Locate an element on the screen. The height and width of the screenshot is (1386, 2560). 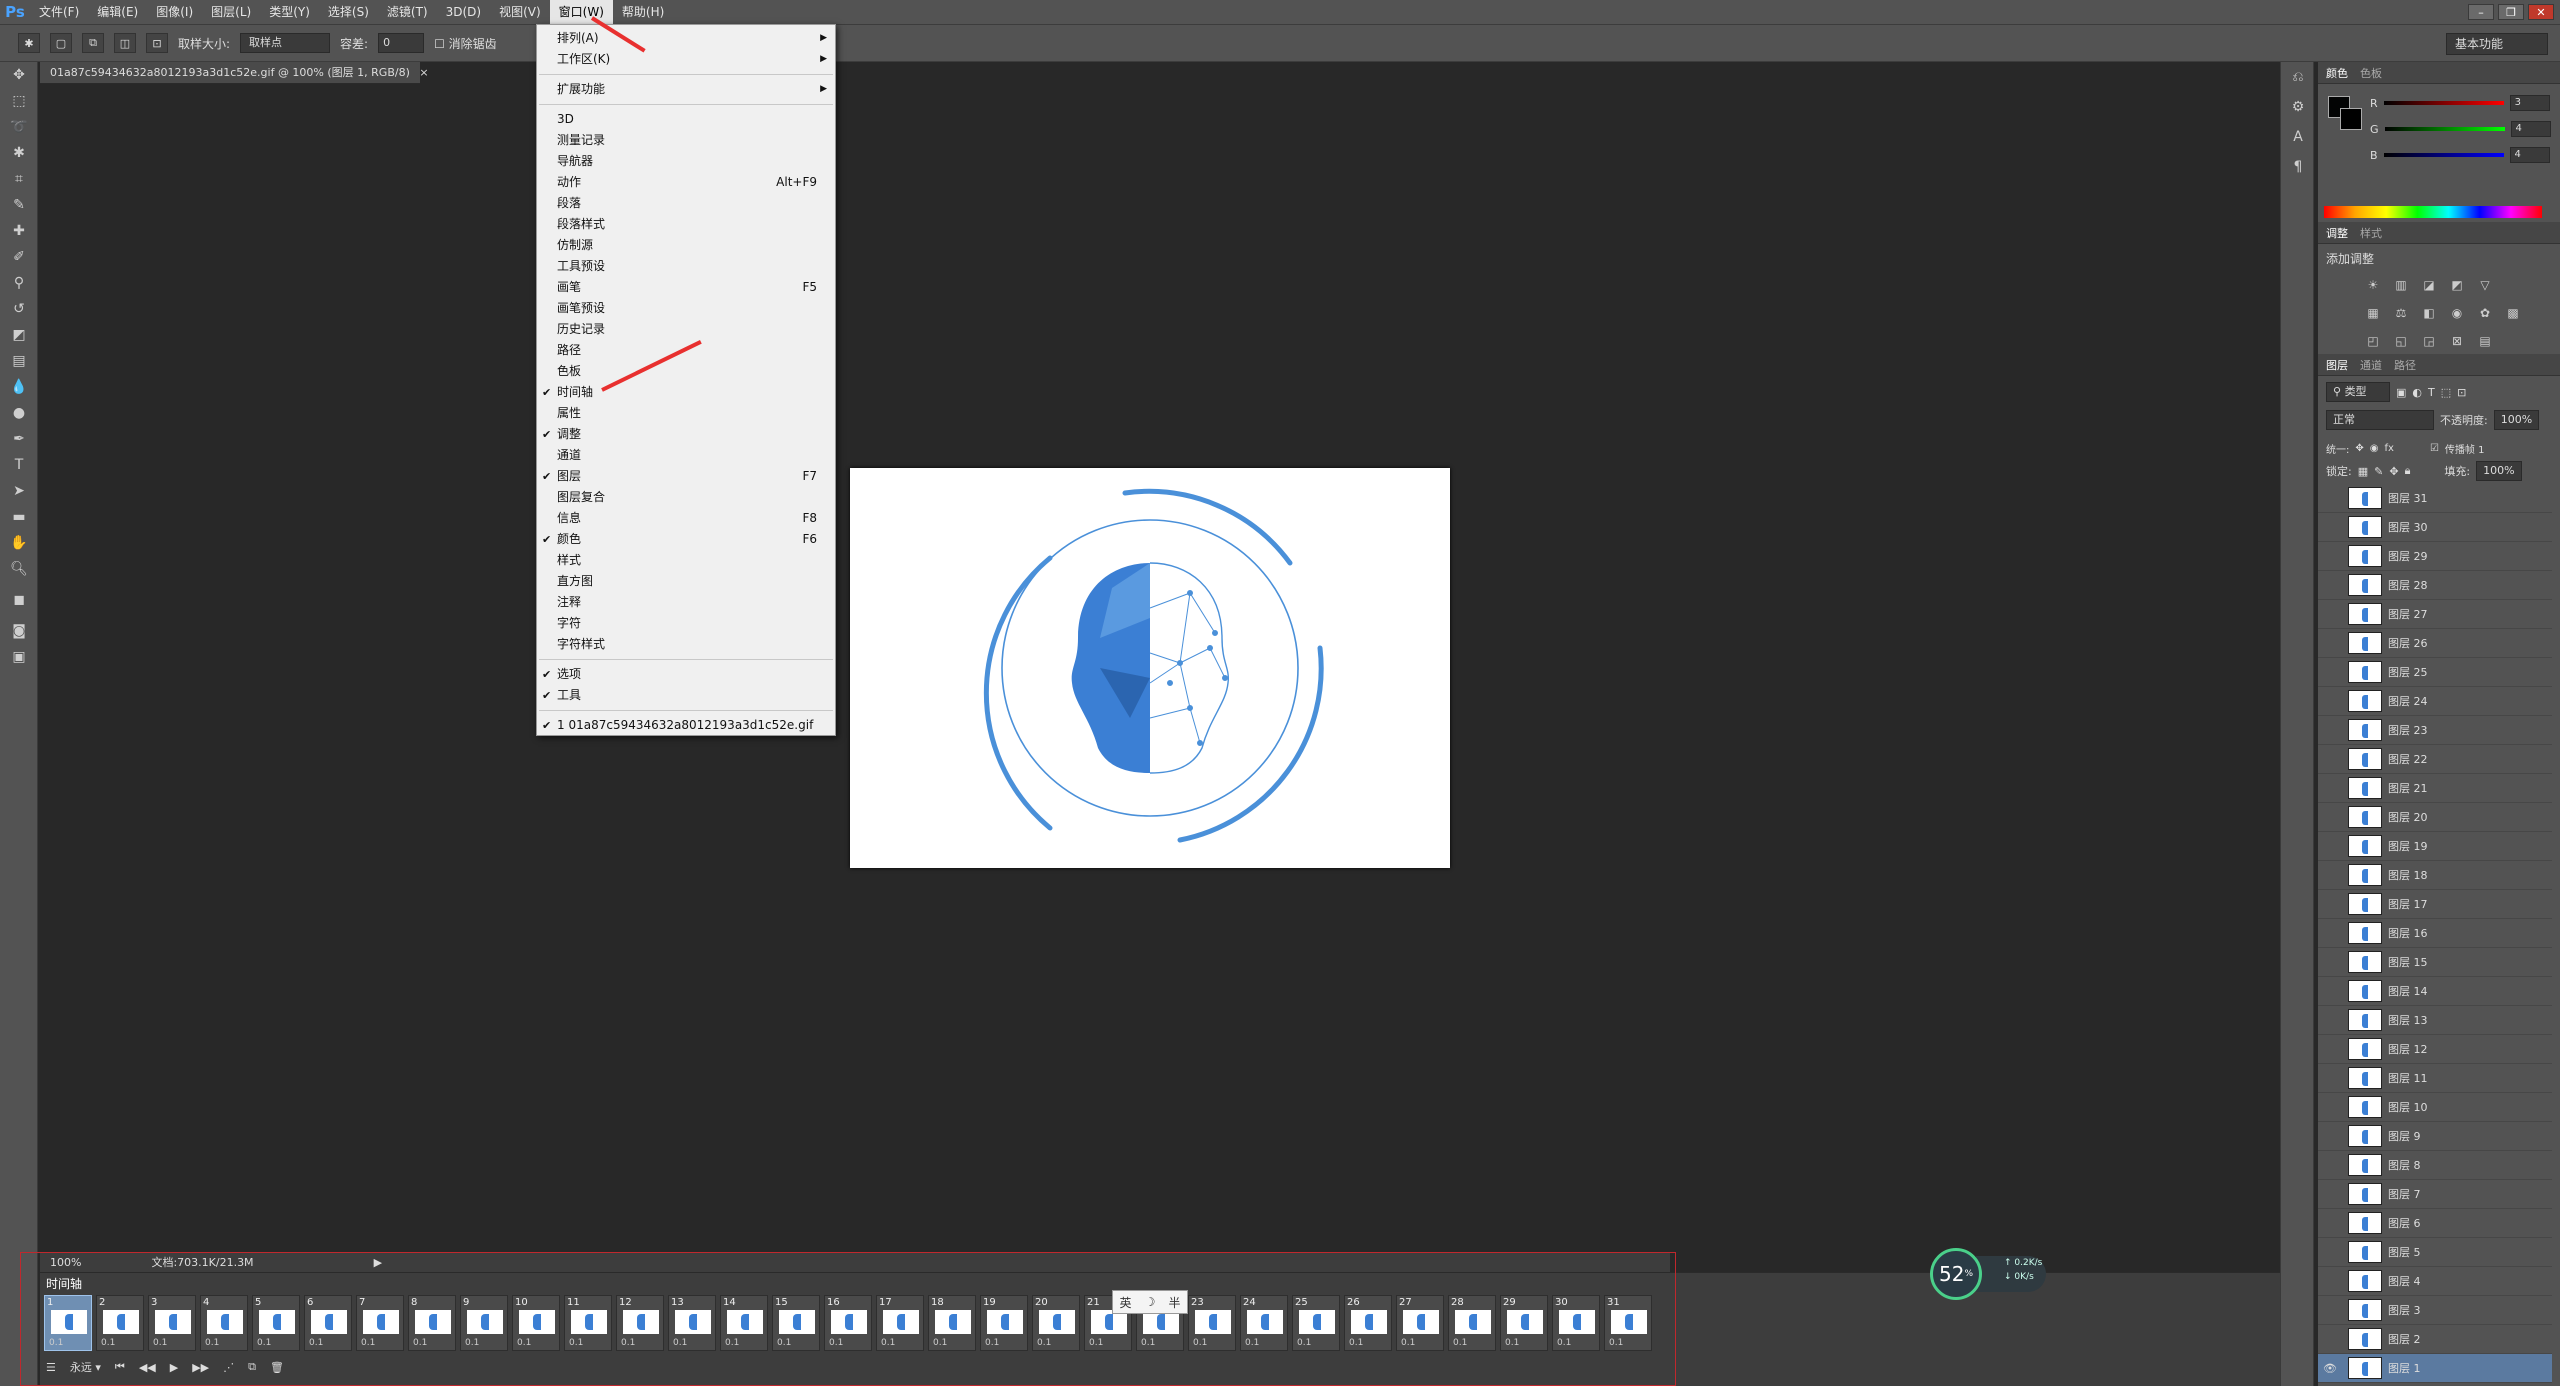
layer-row: 图层 18 is located at coordinates (2435, 875).